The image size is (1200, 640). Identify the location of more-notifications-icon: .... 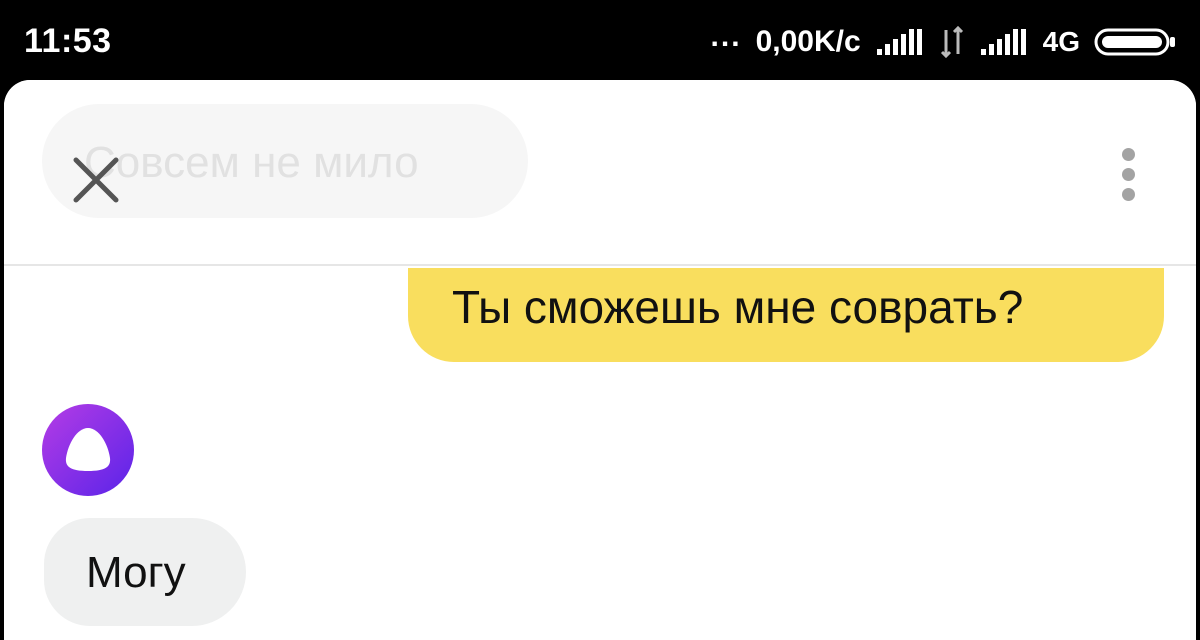
(726, 36).